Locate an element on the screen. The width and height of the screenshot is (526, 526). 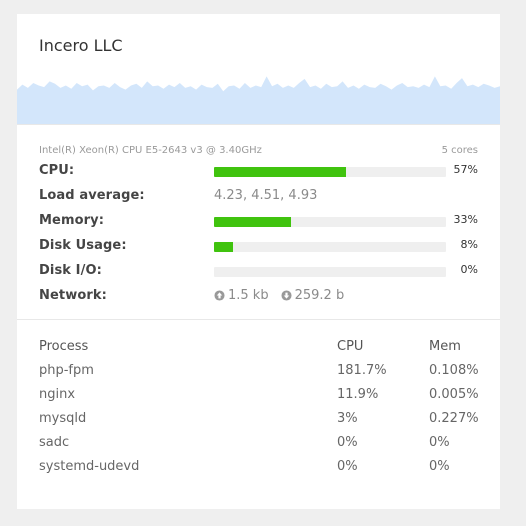
cpu-cores: 5 cores is located at coordinates (459, 150).